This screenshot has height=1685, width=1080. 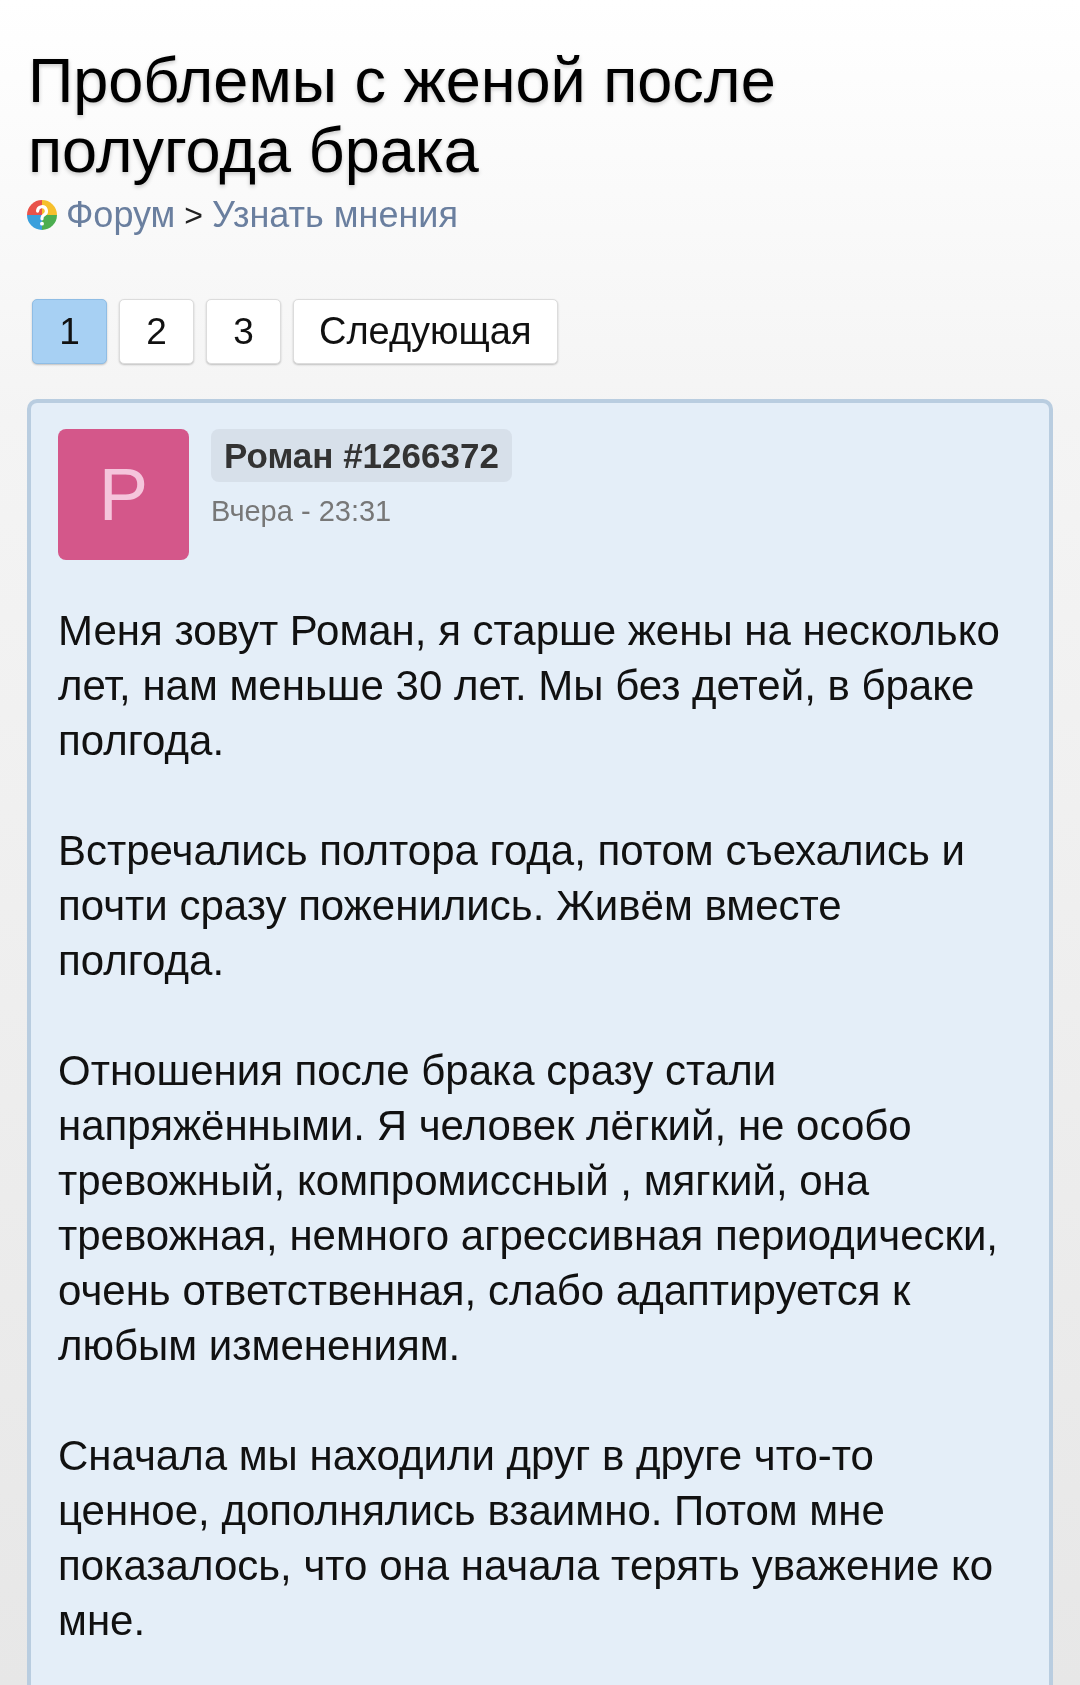 What do you see at coordinates (335, 215) in the screenshot?
I see `breadcrumb-link: Узнать мнения` at bounding box center [335, 215].